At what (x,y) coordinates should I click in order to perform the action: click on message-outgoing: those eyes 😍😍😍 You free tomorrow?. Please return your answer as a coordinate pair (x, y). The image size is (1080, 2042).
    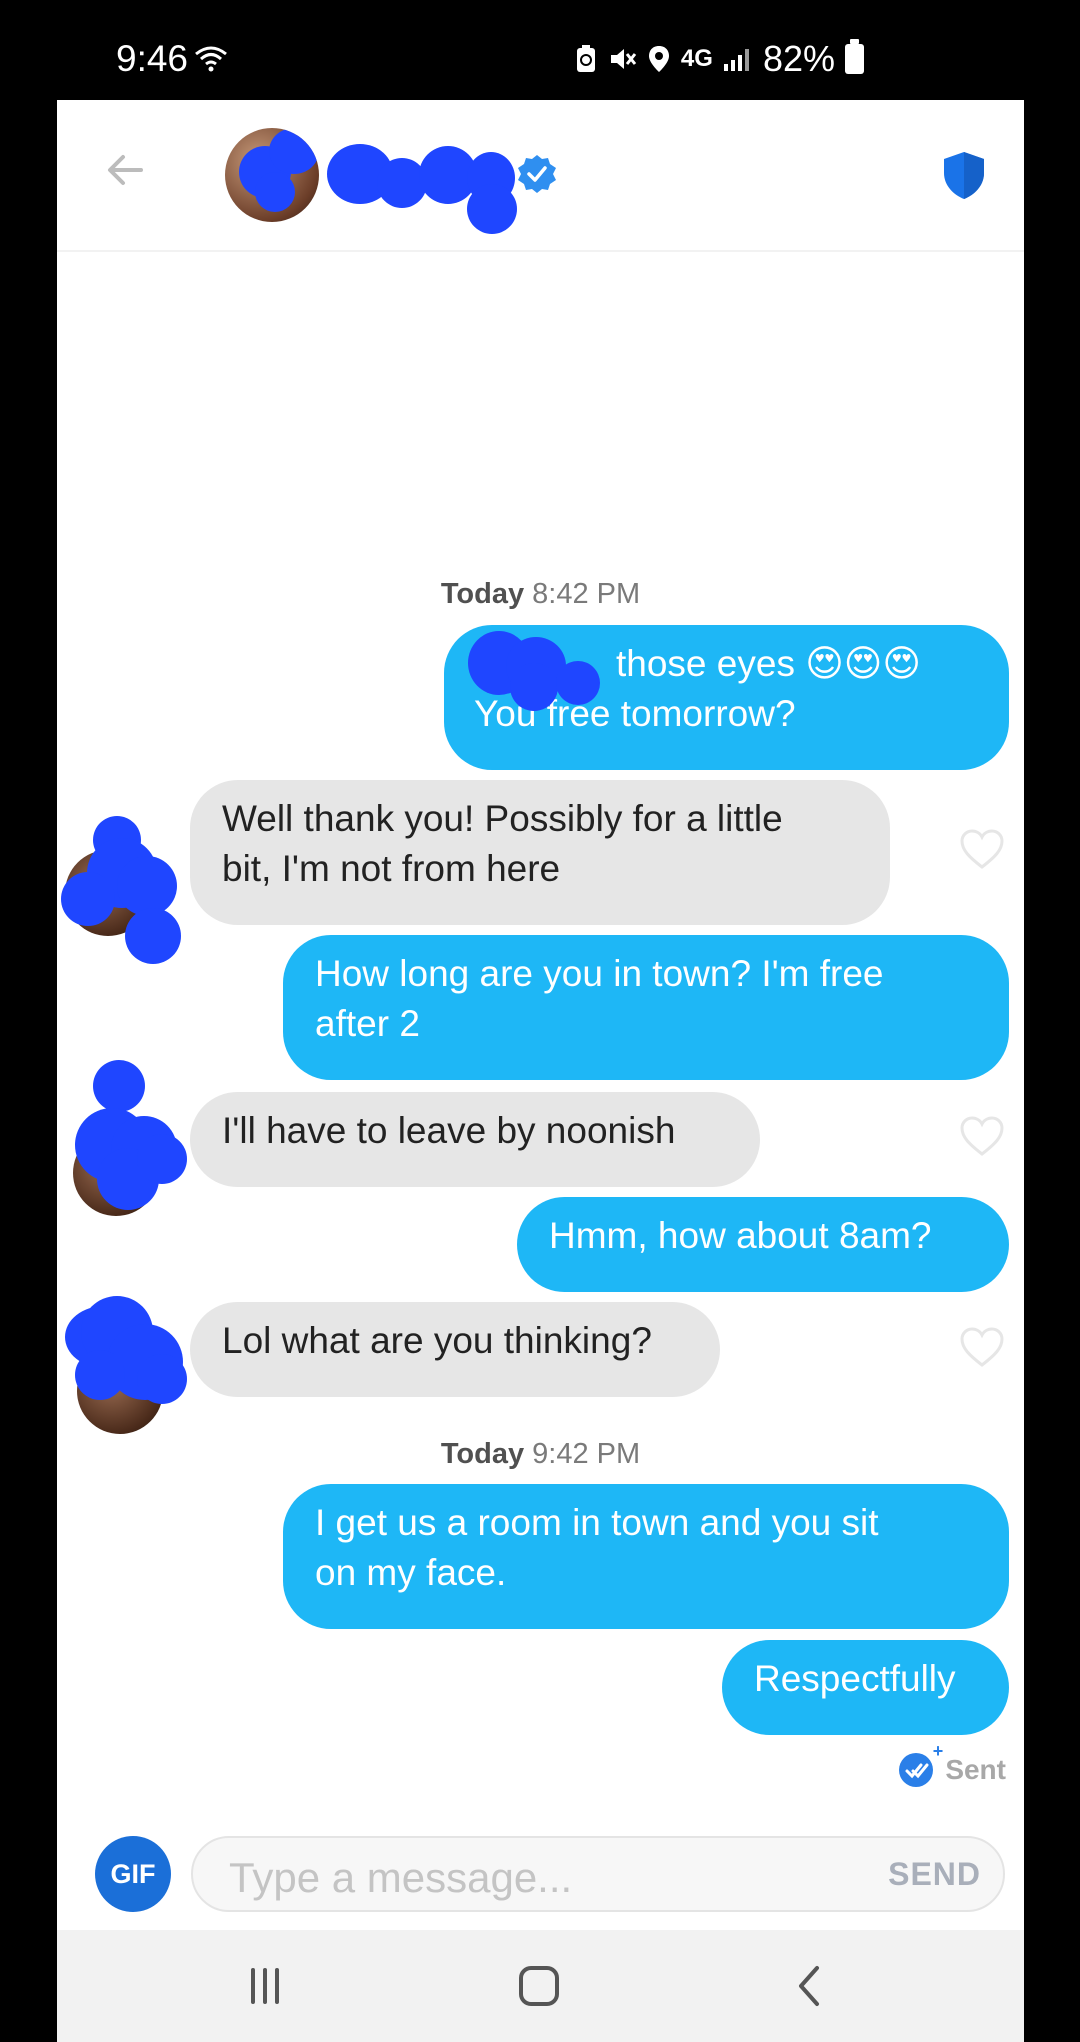
    Looking at the image, I should click on (726, 697).